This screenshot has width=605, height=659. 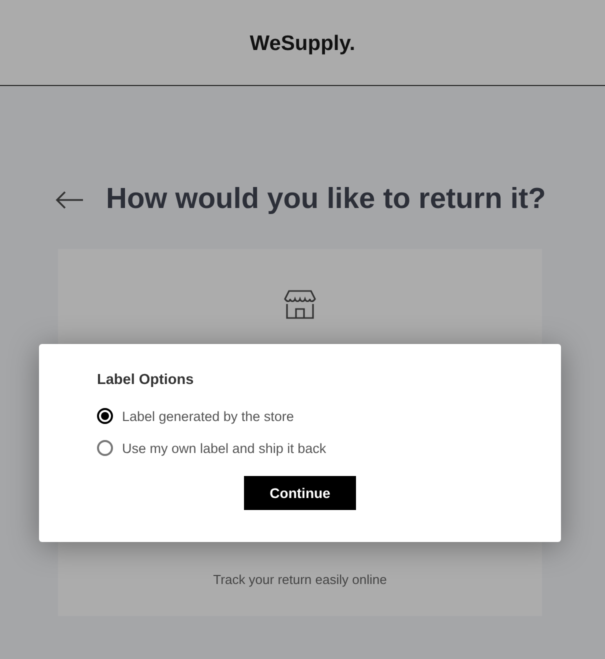 I want to click on back-arrow-icon, so click(x=69, y=199).